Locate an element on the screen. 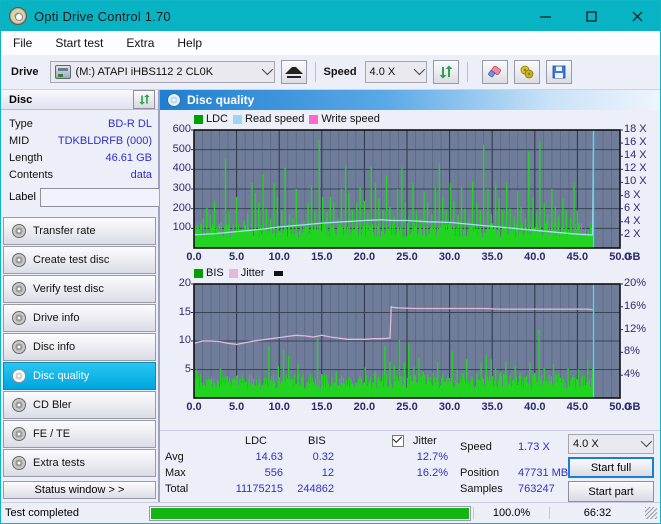  legend-item-bis: BIS is located at coordinates (209, 273).